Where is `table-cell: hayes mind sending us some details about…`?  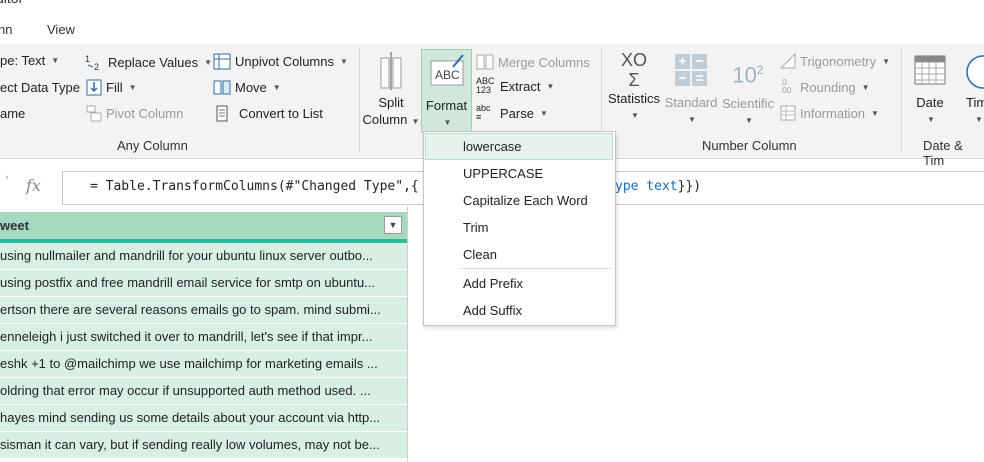 table-cell: hayes mind sending us some details about… is located at coordinates (190, 417).